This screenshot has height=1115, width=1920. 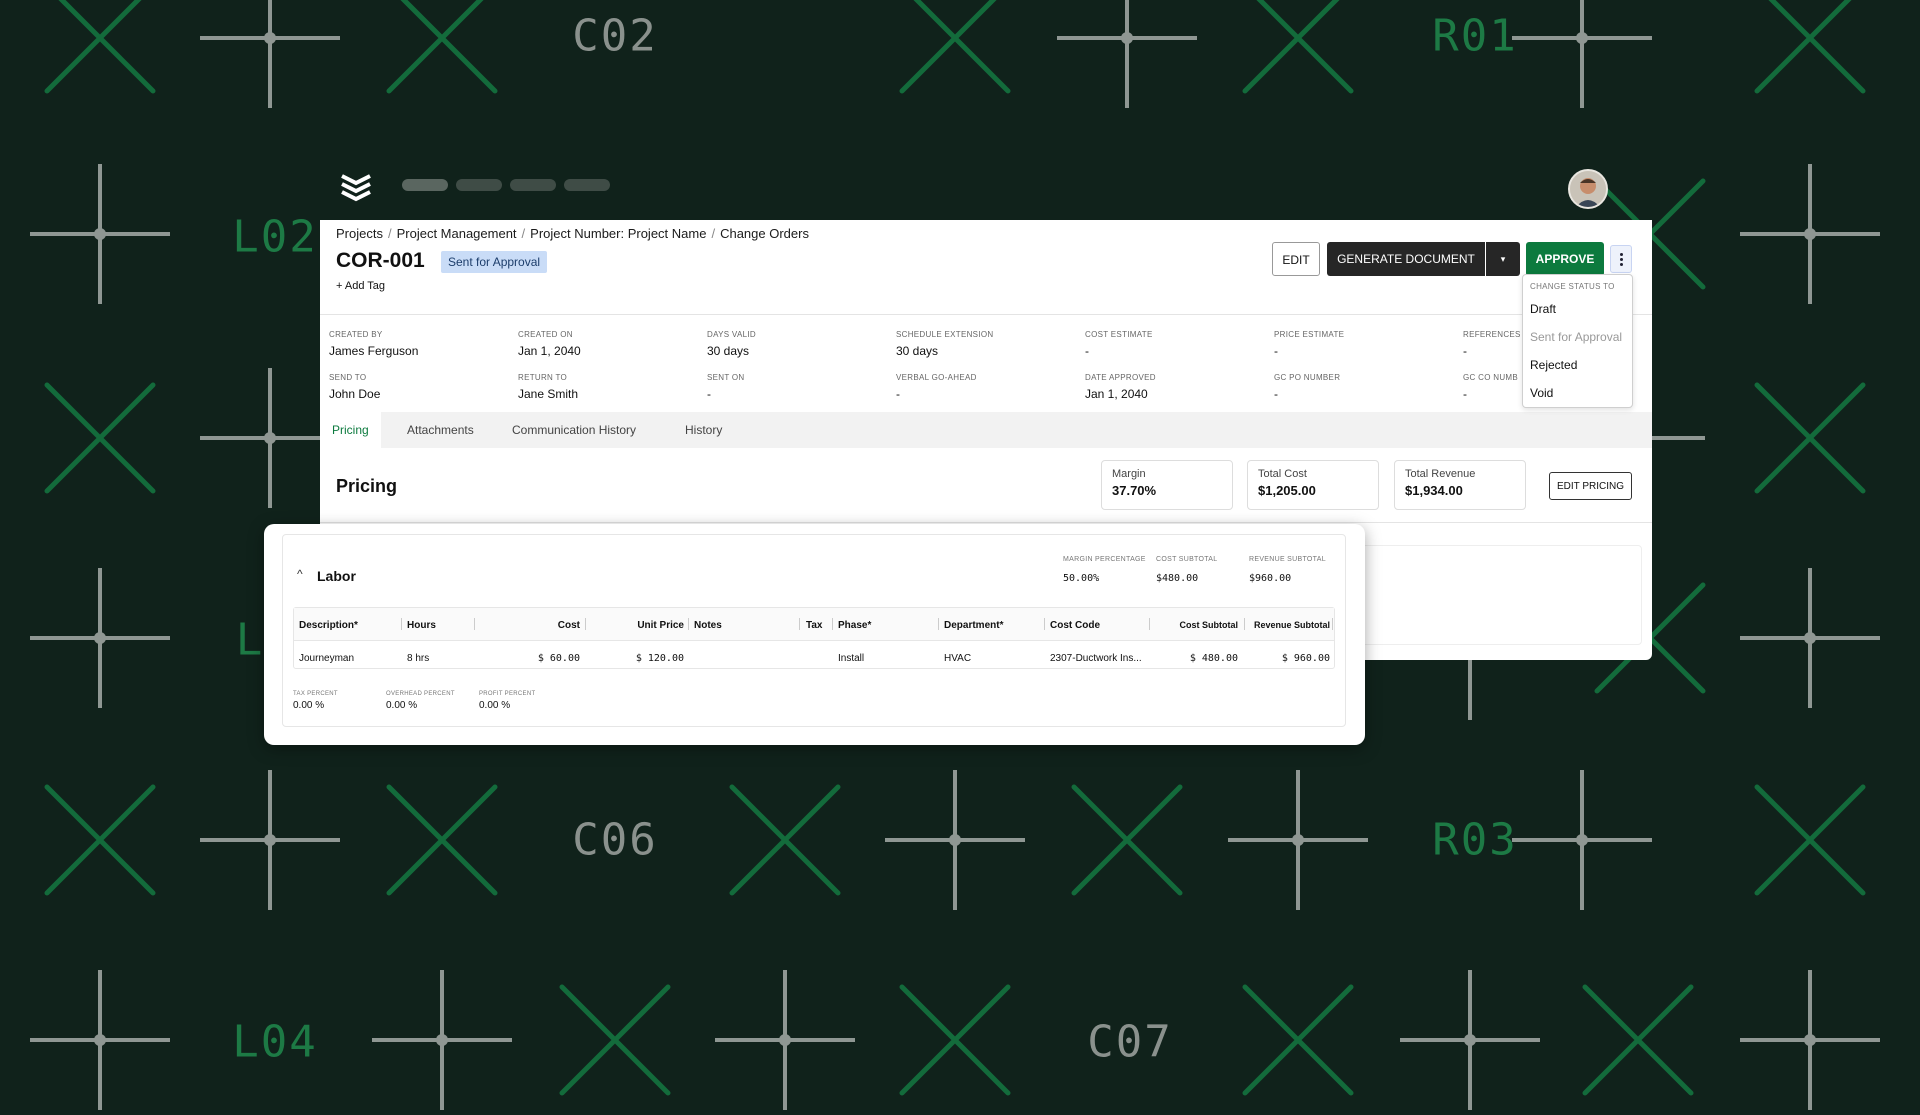 What do you see at coordinates (421, 625) in the screenshot?
I see `col-hours: Hours` at bounding box center [421, 625].